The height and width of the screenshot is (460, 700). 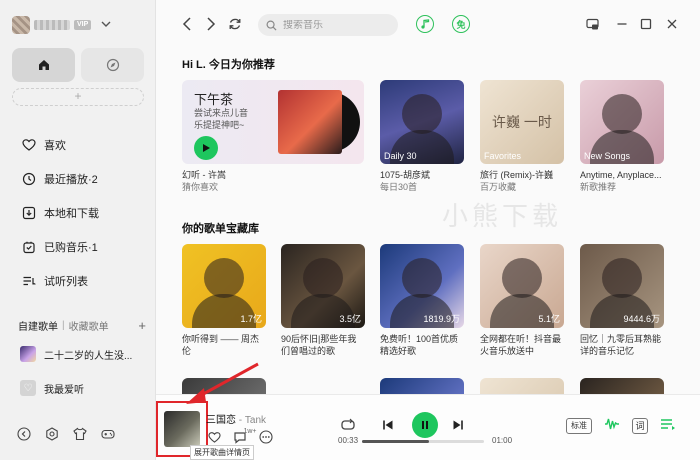 I want to click on recommend-card: 许巍 一时 Favorites 旅行 (Remix)-许巍 百万收藏, so click(x=522, y=136).